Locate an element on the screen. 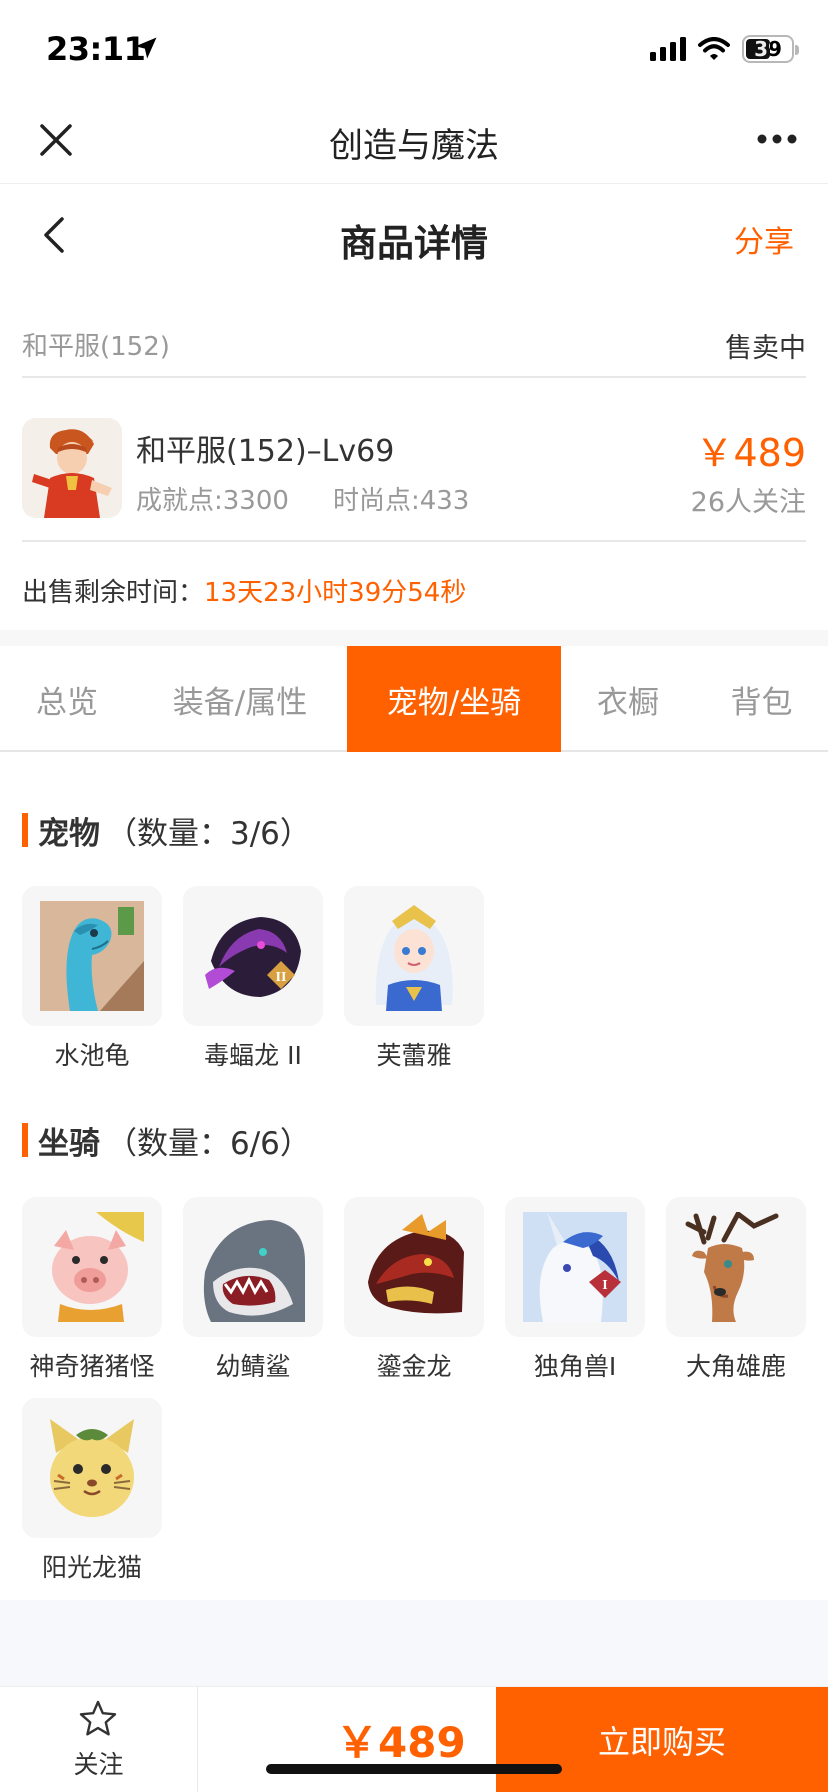  server-row: 和平服(152) 售卖中 is located at coordinates (414, 348).